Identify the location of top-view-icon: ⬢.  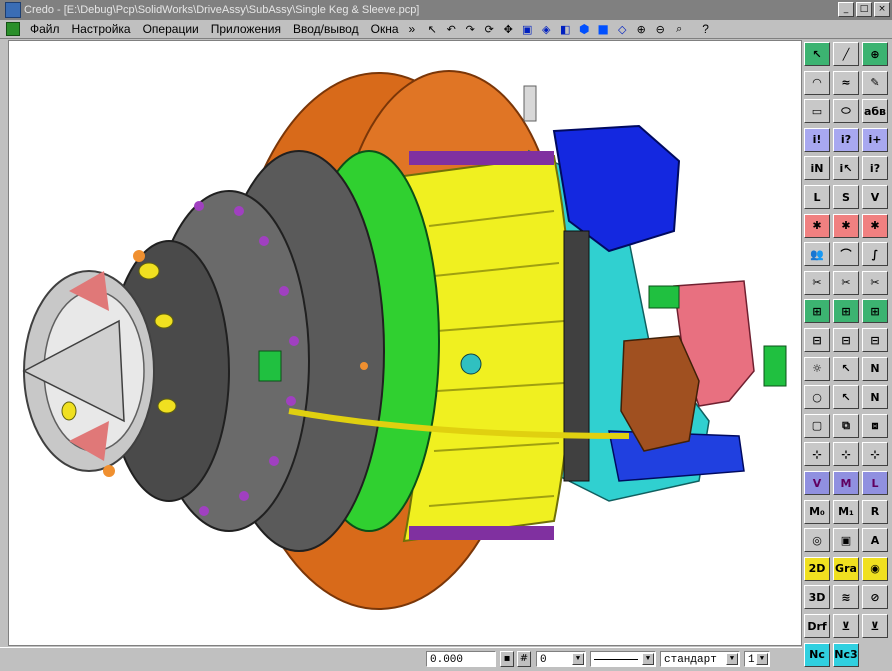
(584, 29).